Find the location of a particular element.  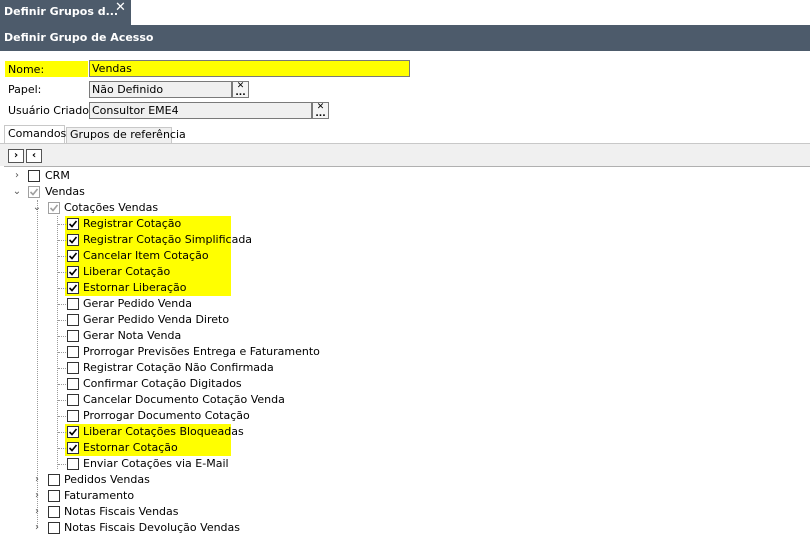

tree-toolbar: › ‹ is located at coordinates (405, 155).